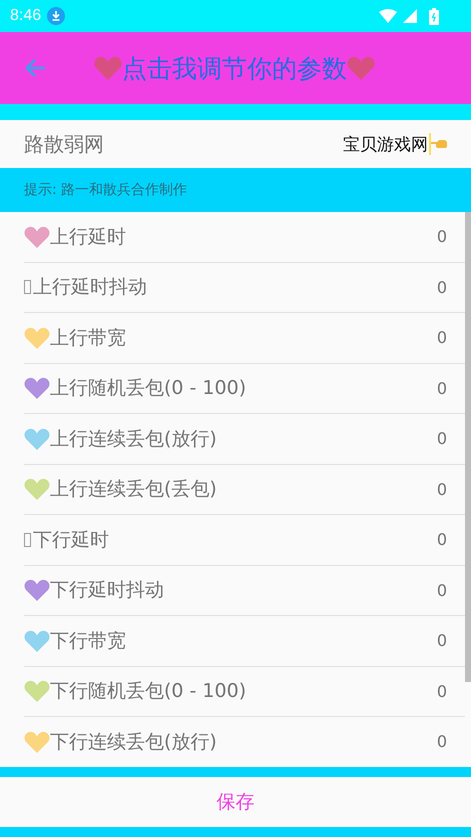 The height and width of the screenshot is (837, 471). What do you see at coordinates (410, 16) in the screenshot?
I see `signal-icon` at bounding box center [410, 16].